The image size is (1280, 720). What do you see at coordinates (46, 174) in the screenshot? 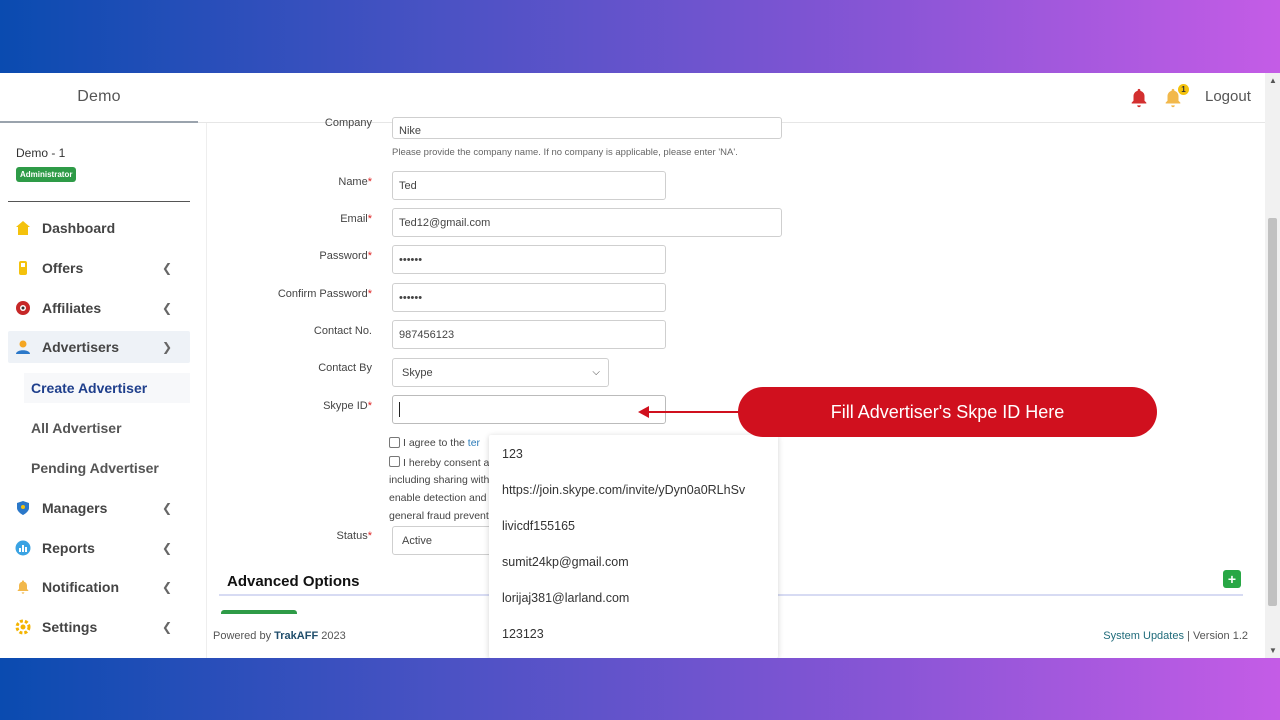
I see `role-badge: Administrator` at bounding box center [46, 174].